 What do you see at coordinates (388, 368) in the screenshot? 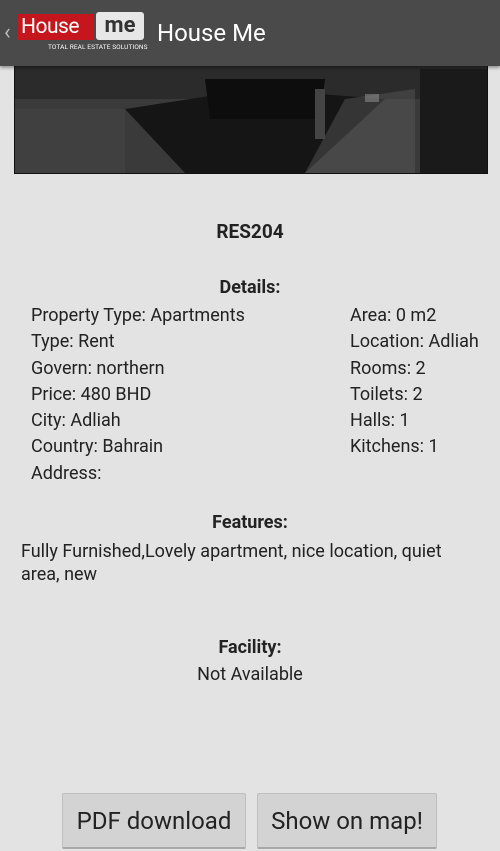
I see `detail-rooms: Rooms: 2` at bounding box center [388, 368].